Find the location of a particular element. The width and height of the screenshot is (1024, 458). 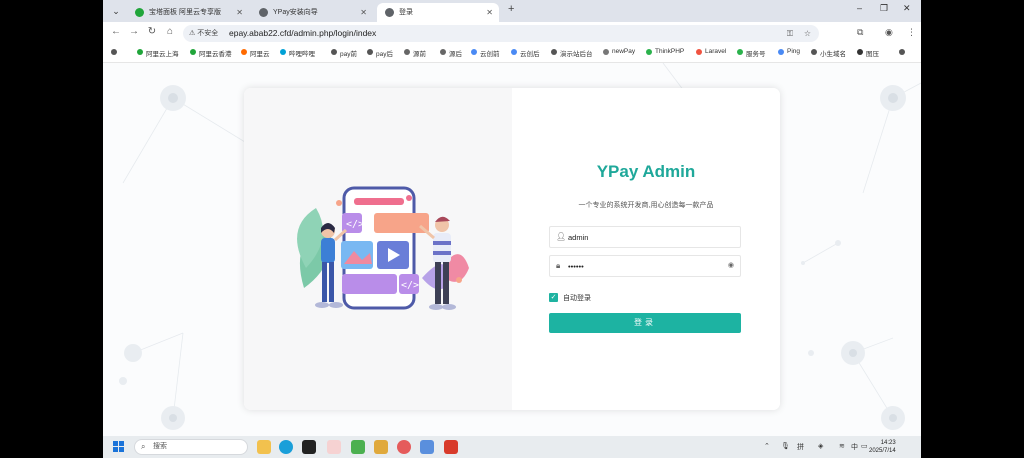

app-icon is located at coordinates (404, 447).